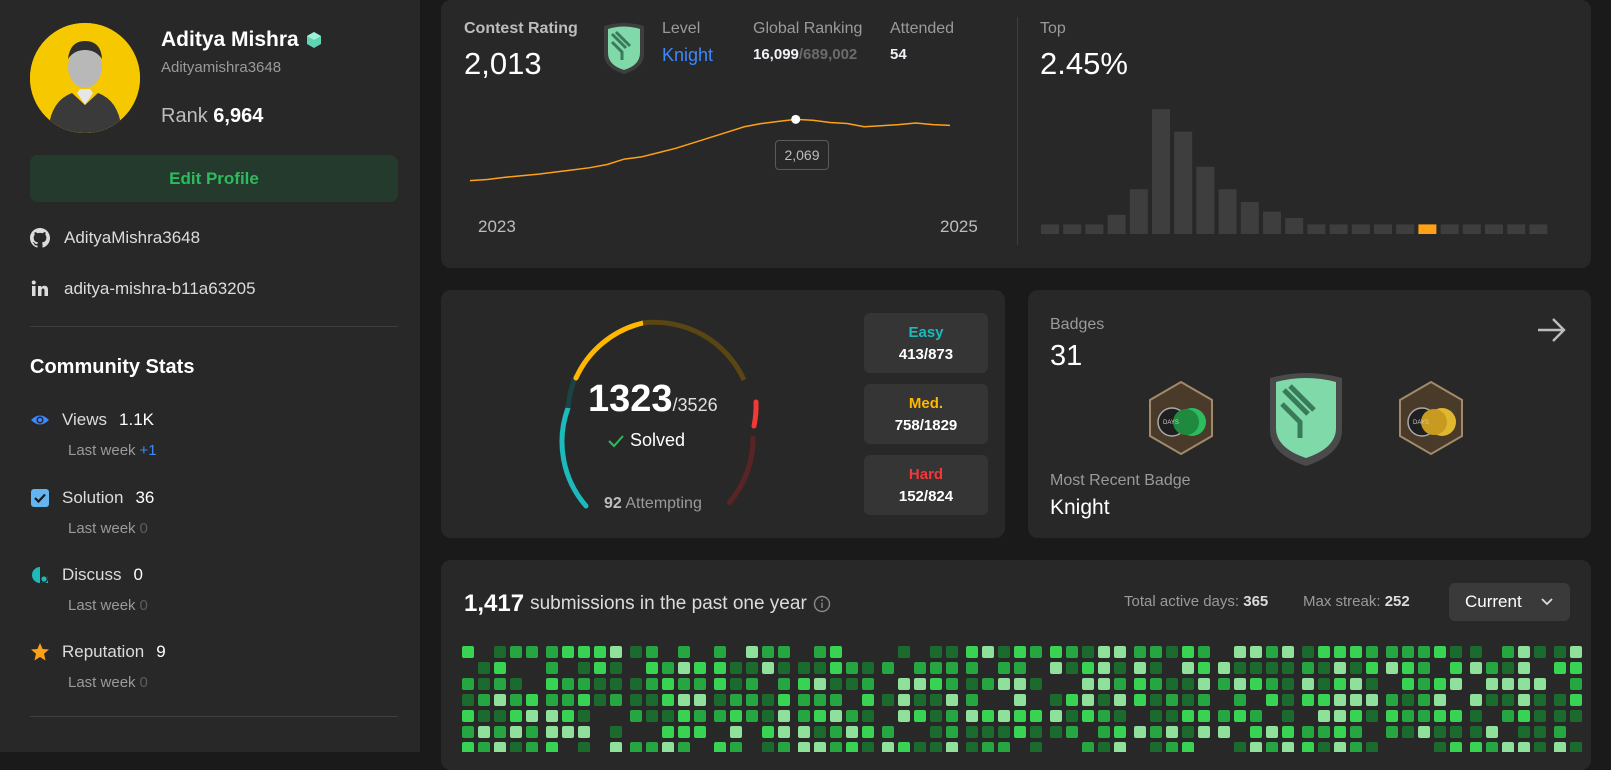  What do you see at coordinates (822, 604) in the screenshot?
I see `info-icon` at bounding box center [822, 604].